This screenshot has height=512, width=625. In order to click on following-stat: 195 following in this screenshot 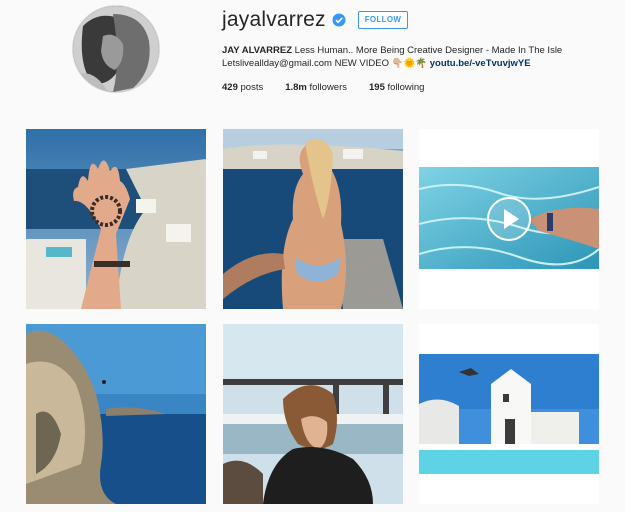, I will do `click(396, 87)`.